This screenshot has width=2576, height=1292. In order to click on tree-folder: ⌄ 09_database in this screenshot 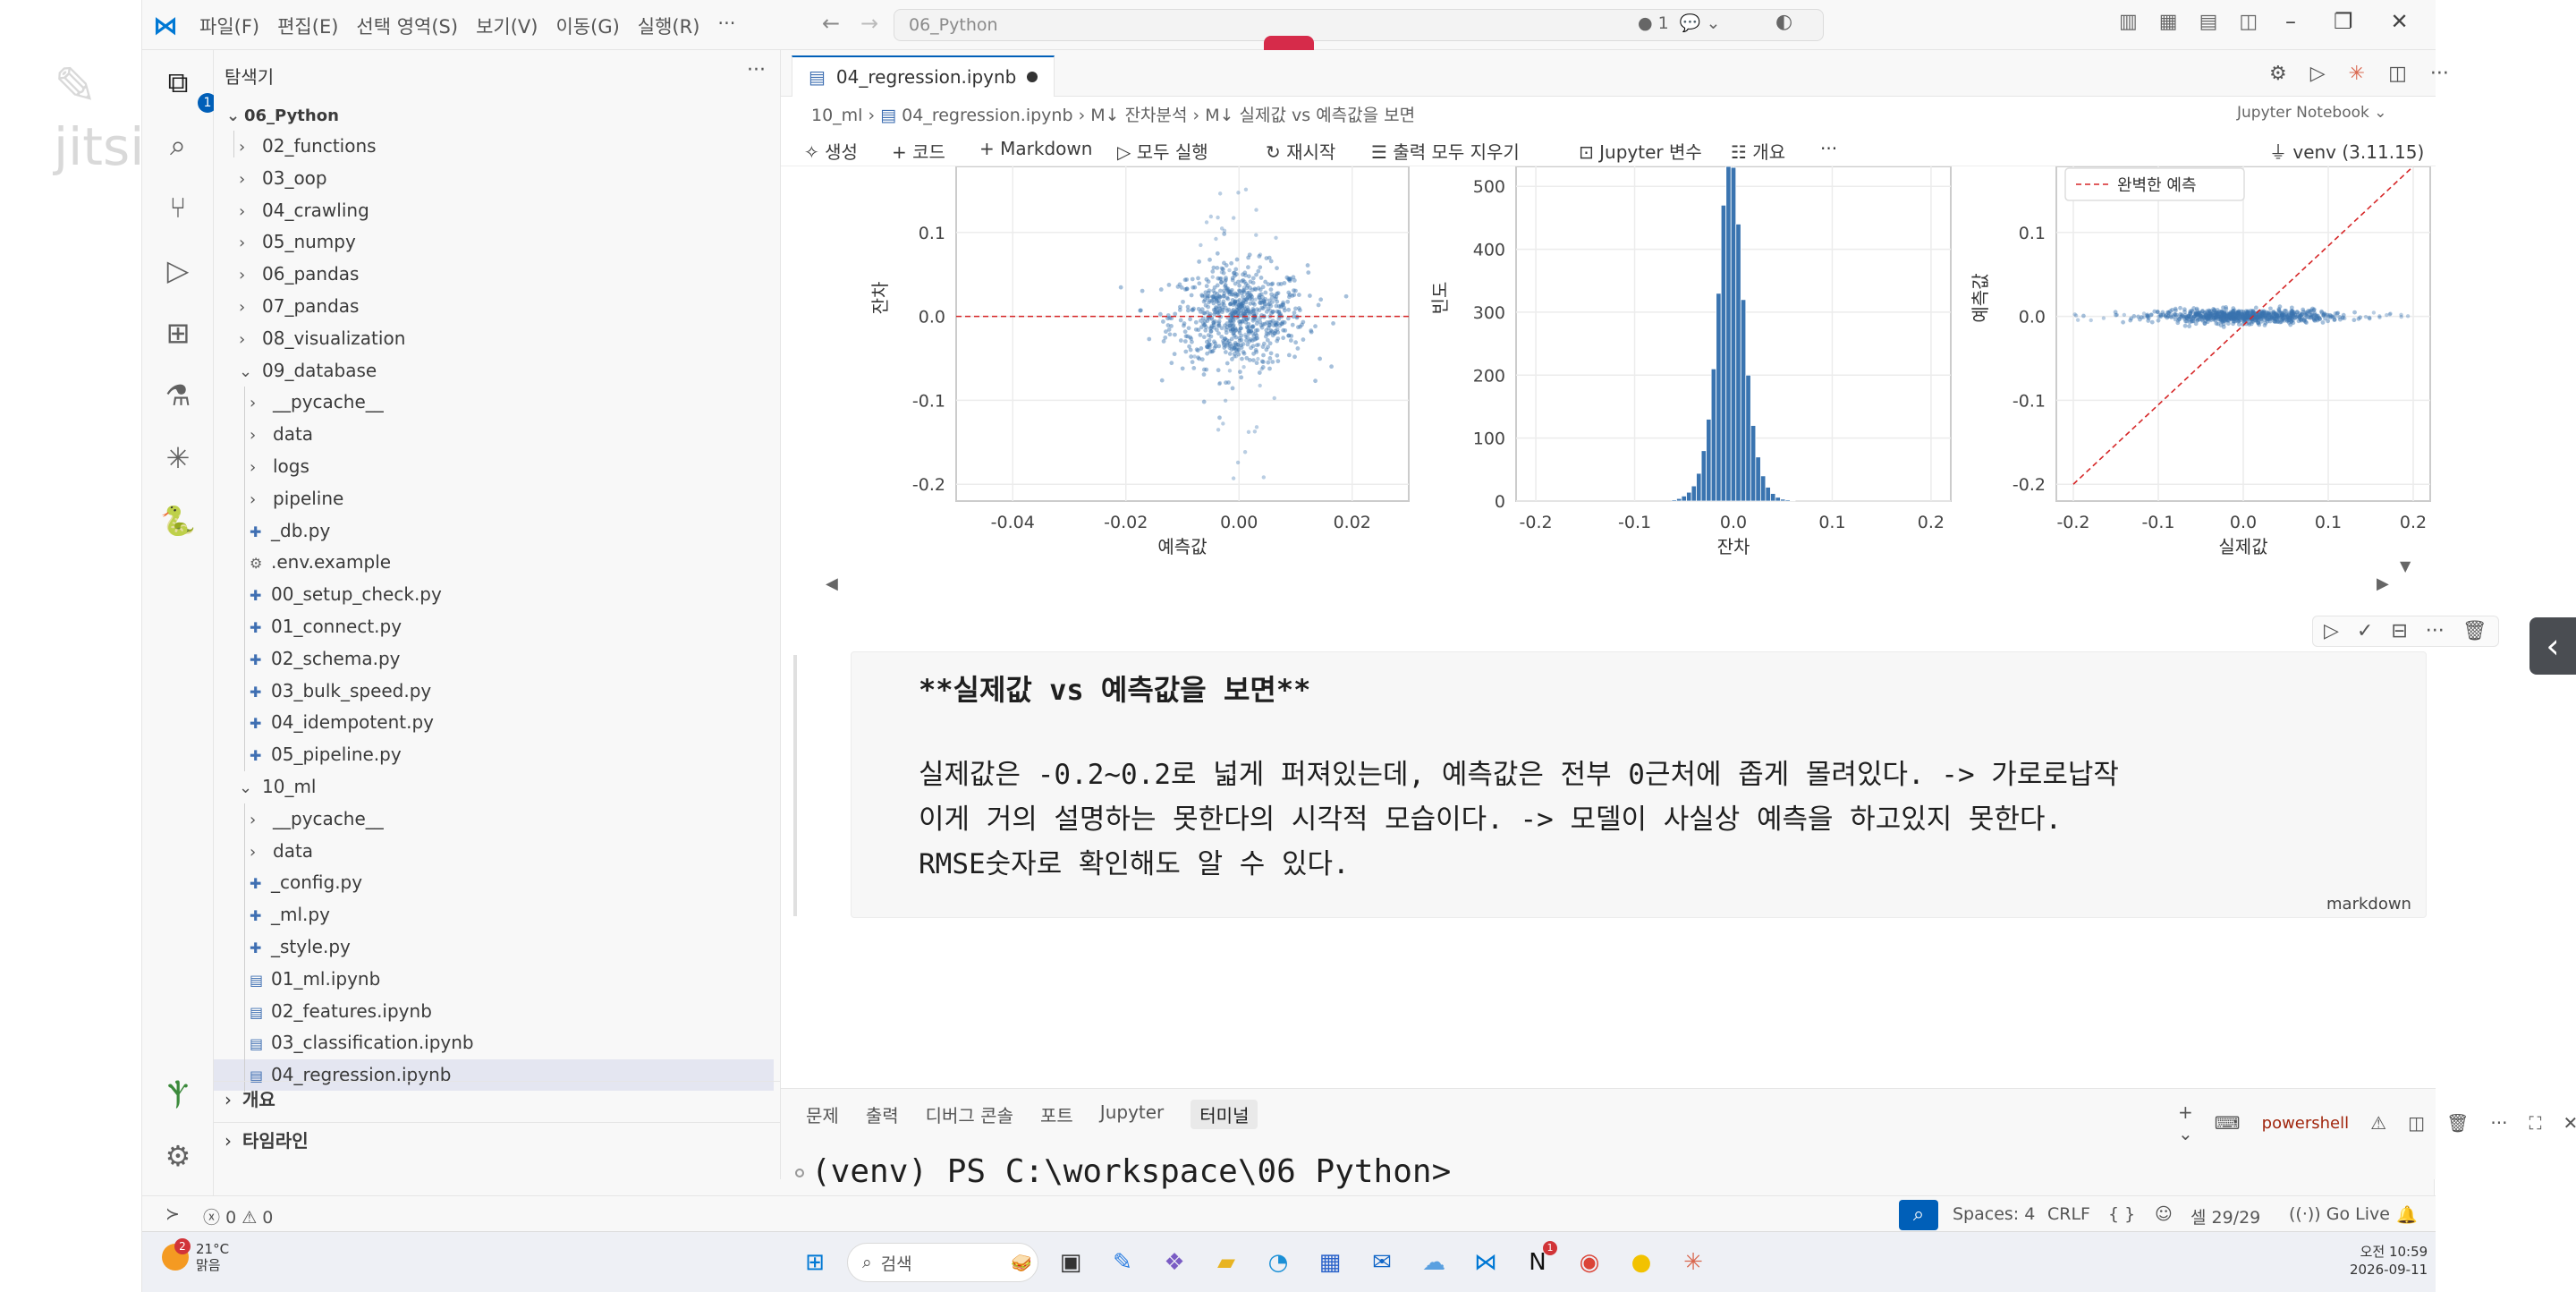, I will do `click(497, 371)`.